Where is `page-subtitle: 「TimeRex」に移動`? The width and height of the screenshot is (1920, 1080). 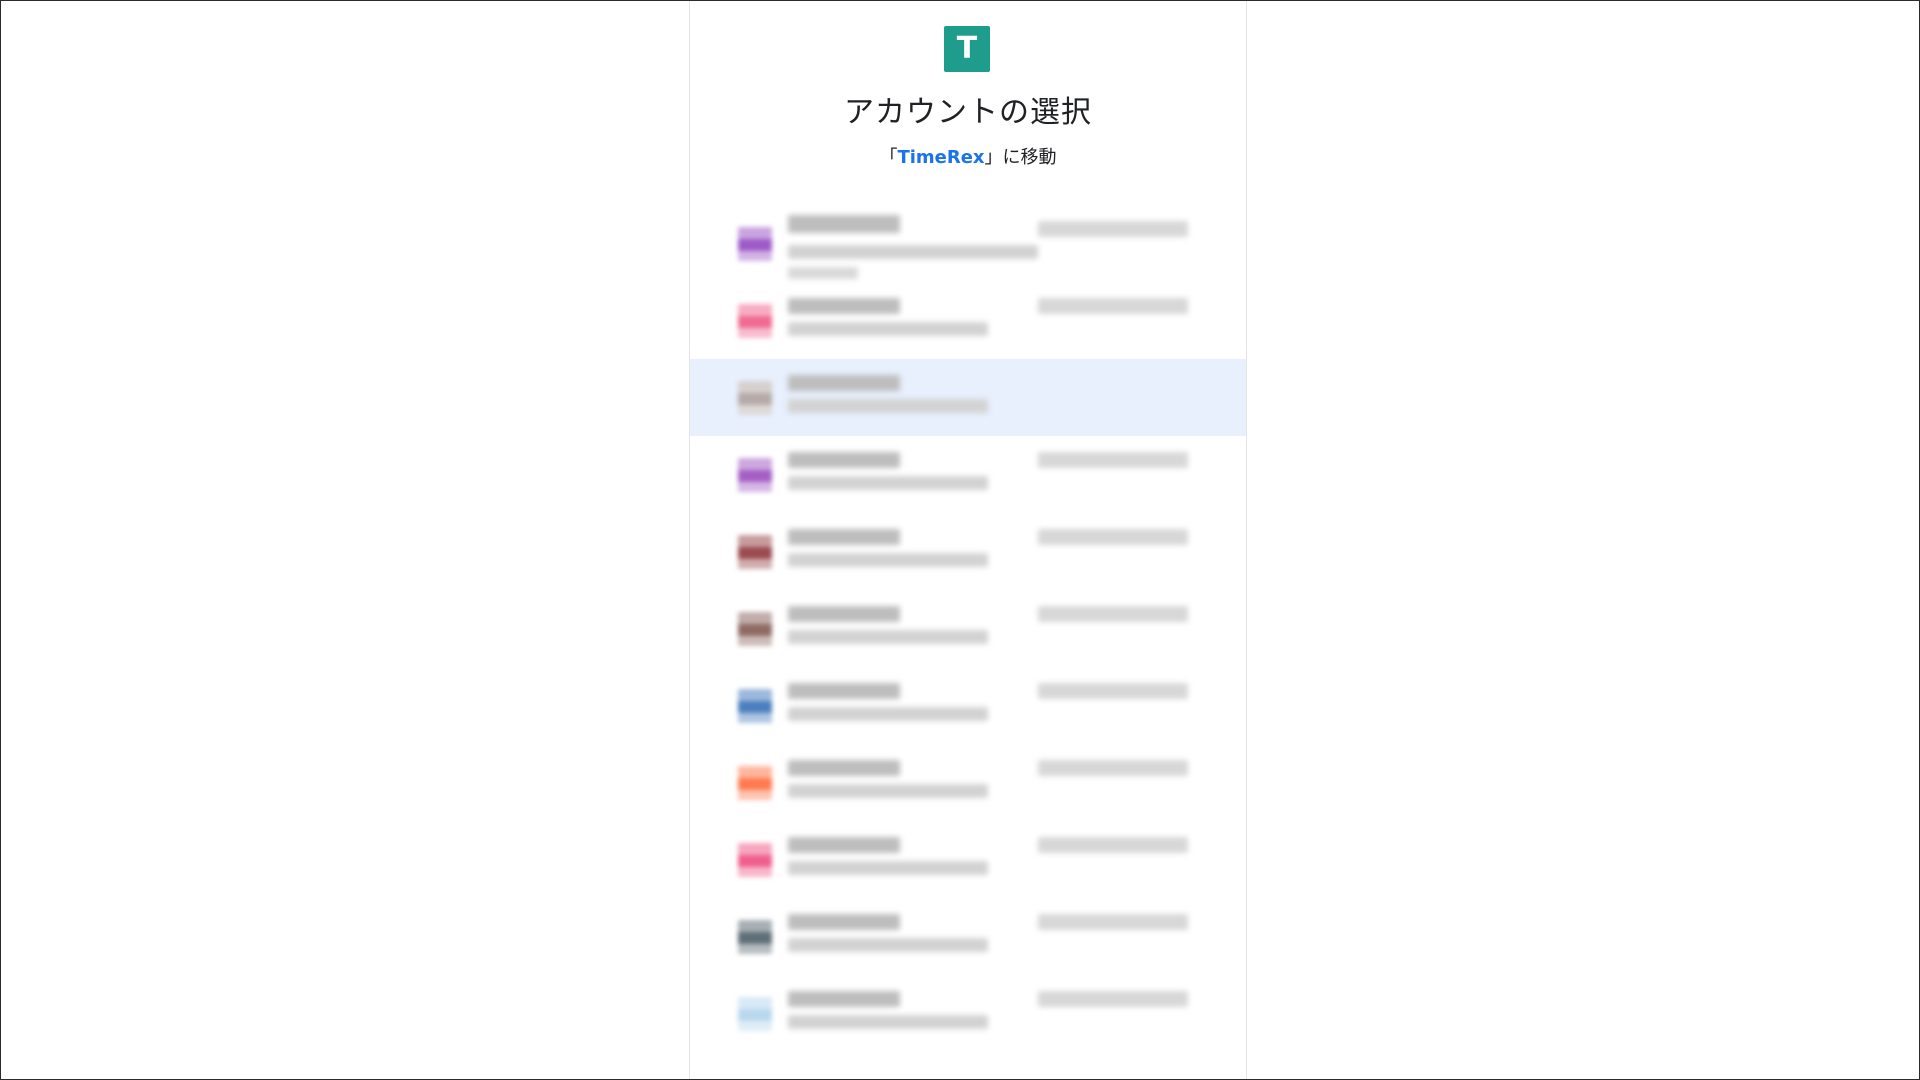 page-subtitle: 「TimeRex」に移動 is located at coordinates (968, 156).